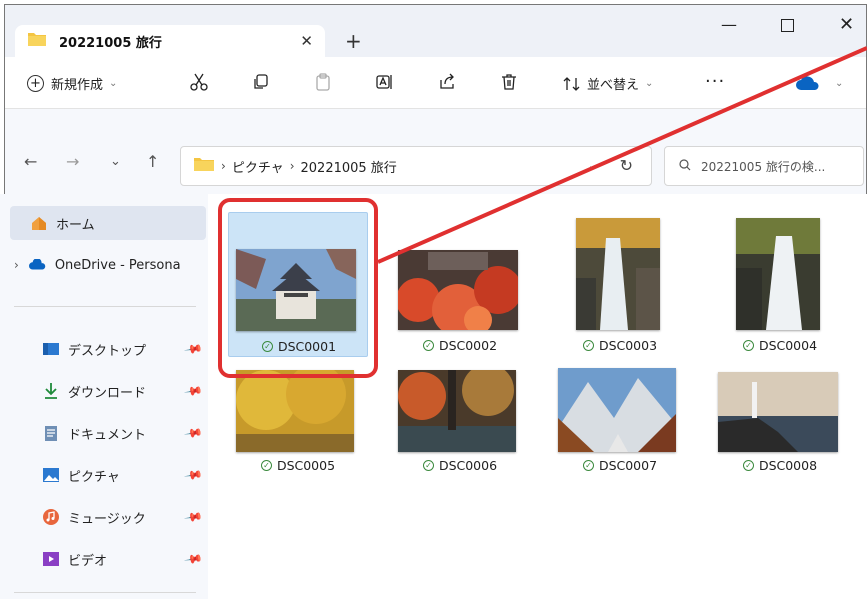 This screenshot has width=867, height=599. Describe the element at coordinates (780, 345) in the screenshot. I see `file-name-label: ✓ DSC0004` at that location.